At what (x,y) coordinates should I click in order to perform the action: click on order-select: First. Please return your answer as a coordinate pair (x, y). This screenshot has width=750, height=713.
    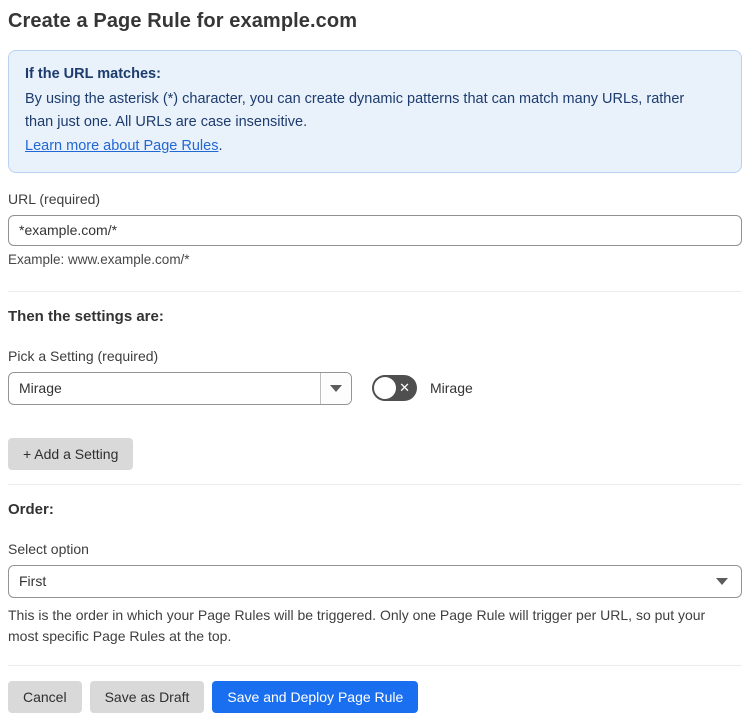
    Looking at the image, I should click on (375, 581).